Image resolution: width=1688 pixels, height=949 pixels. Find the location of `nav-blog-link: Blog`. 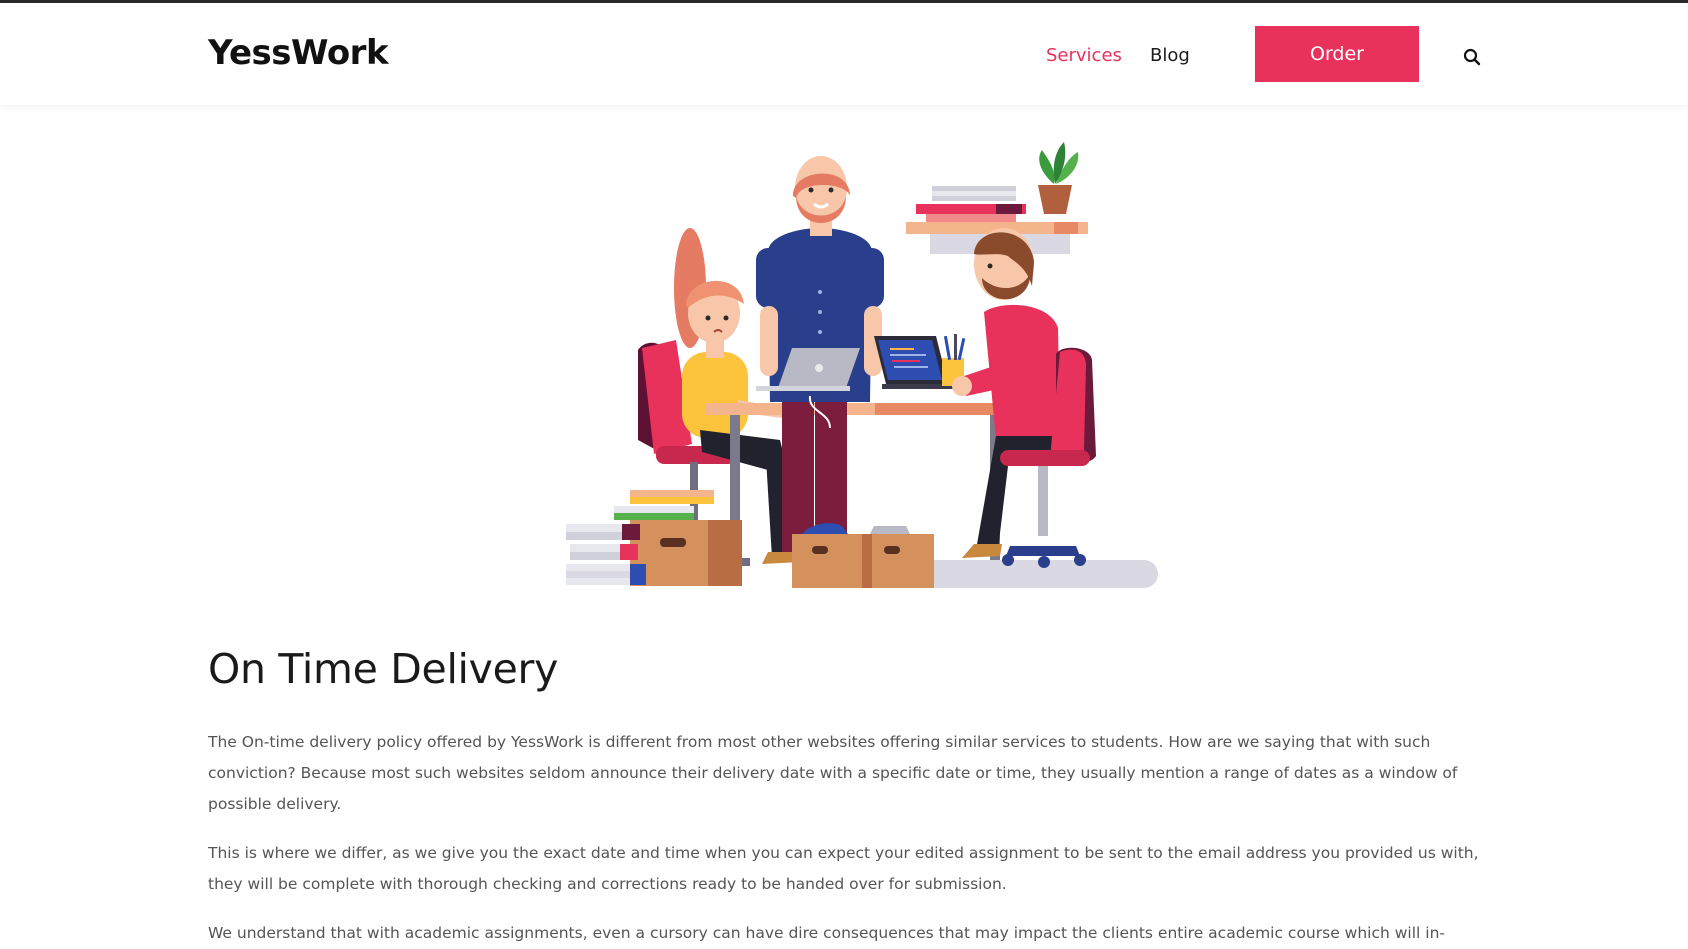

nav-blog-link: Blog is located at coordinates (1170, 55).